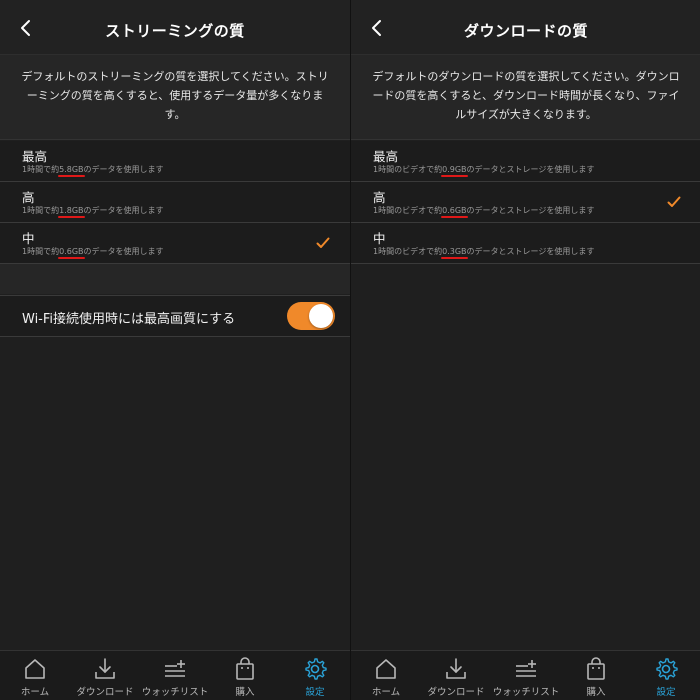 The width and height of the screenshot is (700, 700). I want to click on option-subtext: 1時間のビデオで約0.9GBのデータとストレージを使用します, so click(484, 170).